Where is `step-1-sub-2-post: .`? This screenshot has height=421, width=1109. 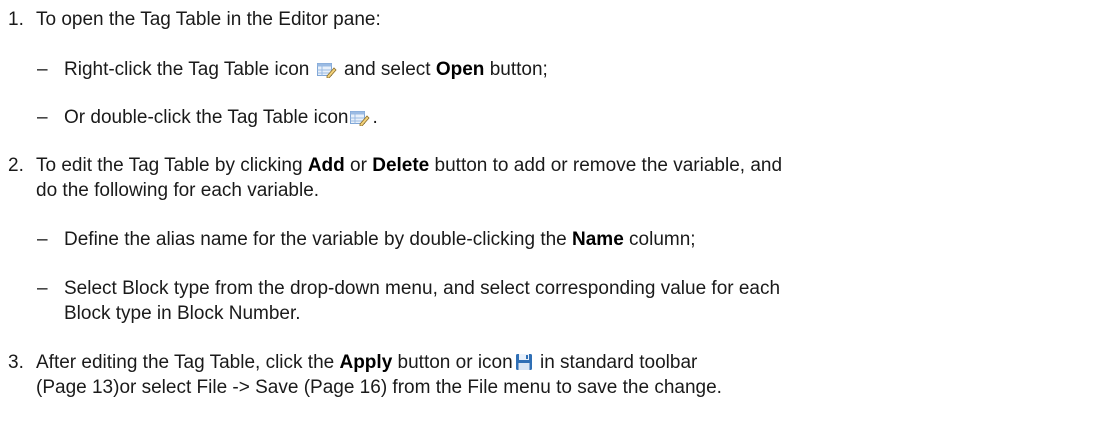
step-1-sub-2-post: . is located at coordinates (375, 117).